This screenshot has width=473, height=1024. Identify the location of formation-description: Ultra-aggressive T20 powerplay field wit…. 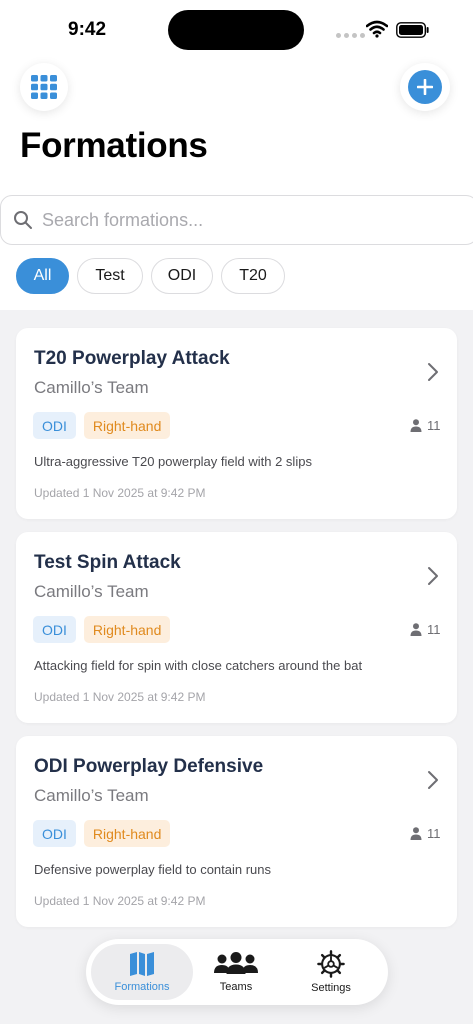
(173, 461).